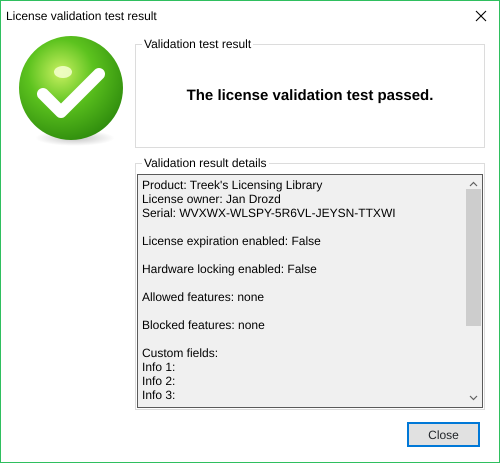 The image size is (500, 463). Describe the element at coordinates (198, 44) in the screenshot. I see `group-label: Validation test result` at that location.